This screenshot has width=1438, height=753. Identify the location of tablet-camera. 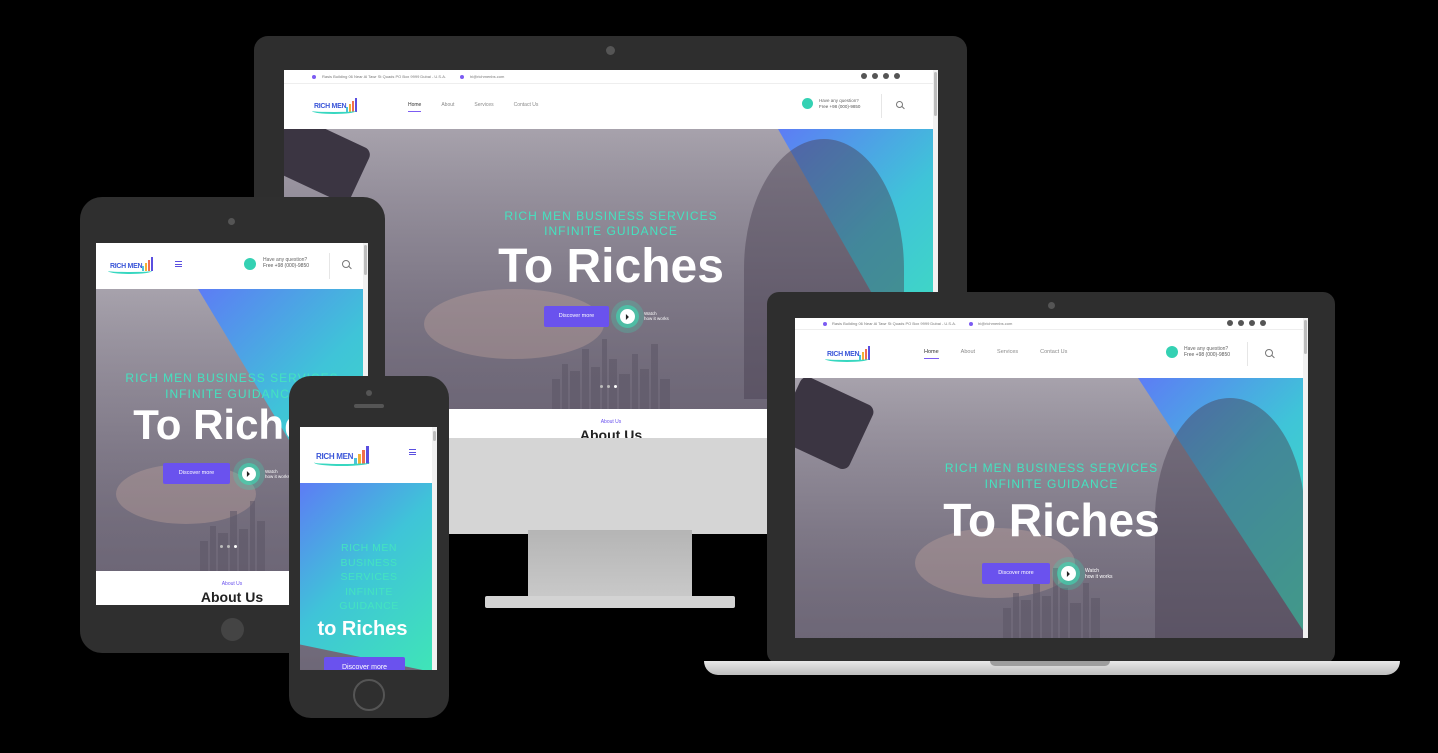
(231, 221).